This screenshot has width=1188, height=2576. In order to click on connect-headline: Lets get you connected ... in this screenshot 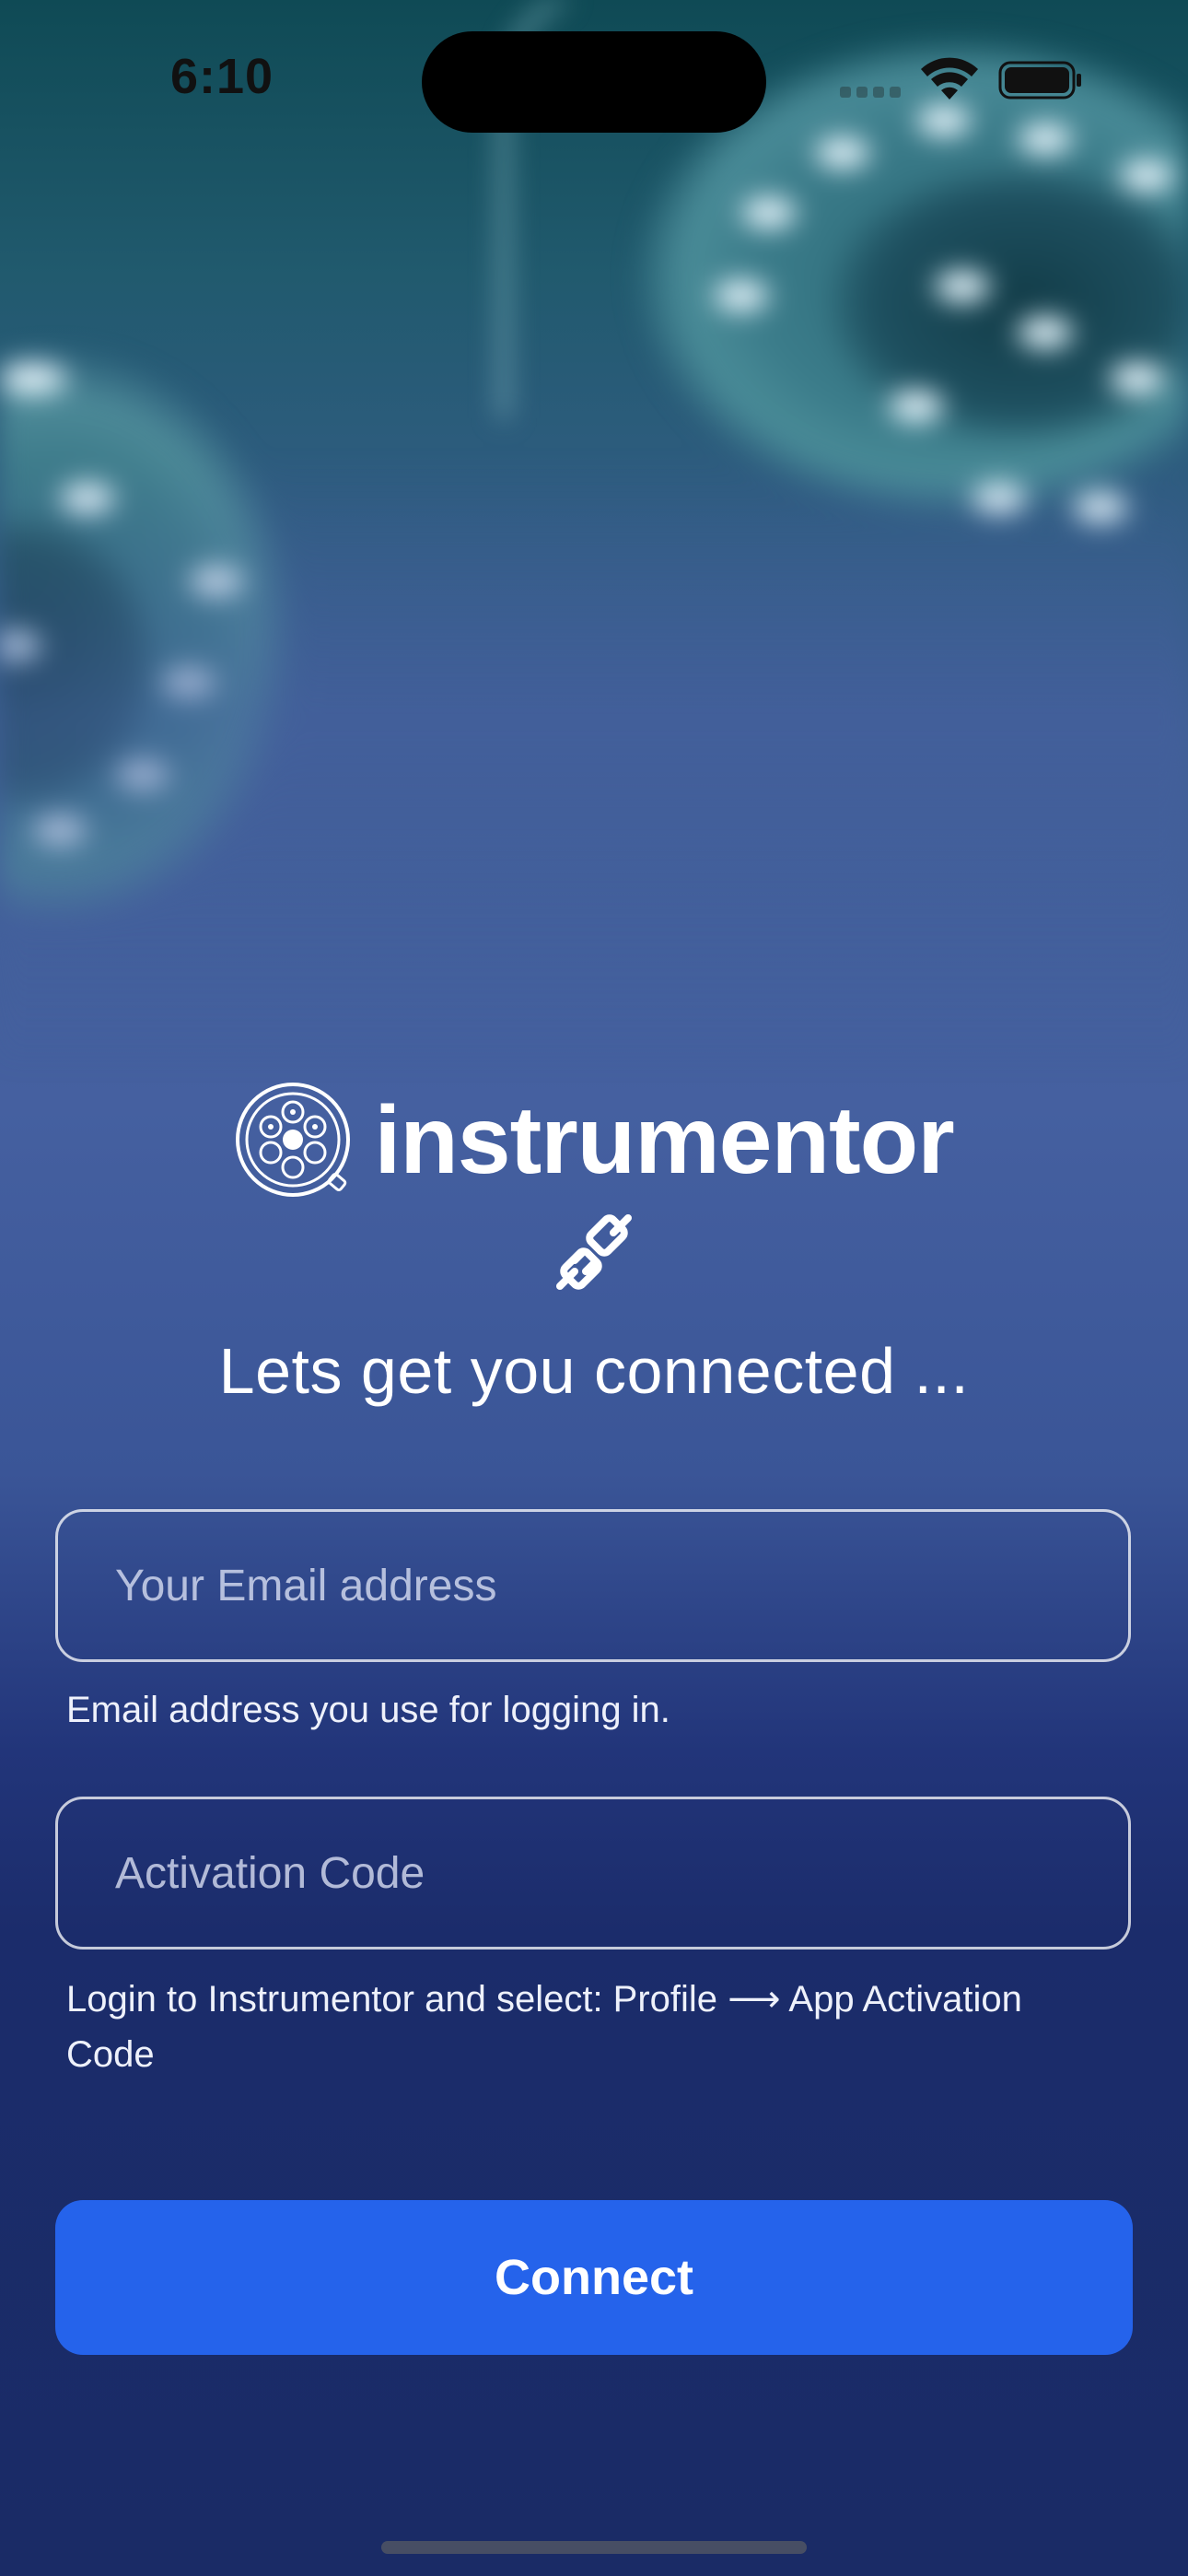, I will do `click(594, 1371)`.